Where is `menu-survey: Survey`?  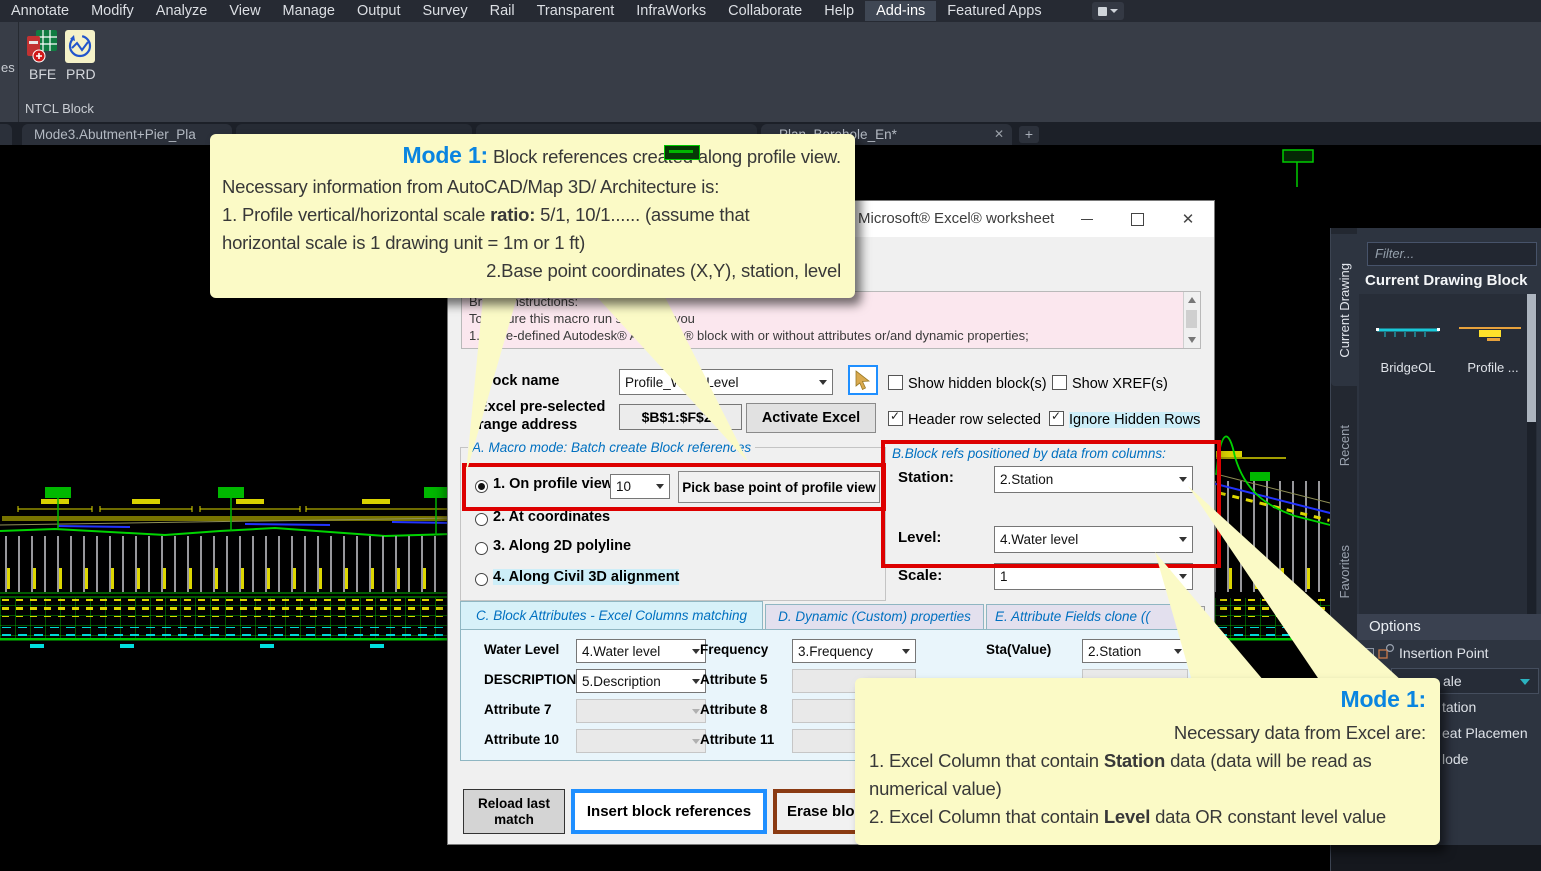 menu-survey: Survey is located at coordinates (444, 11).